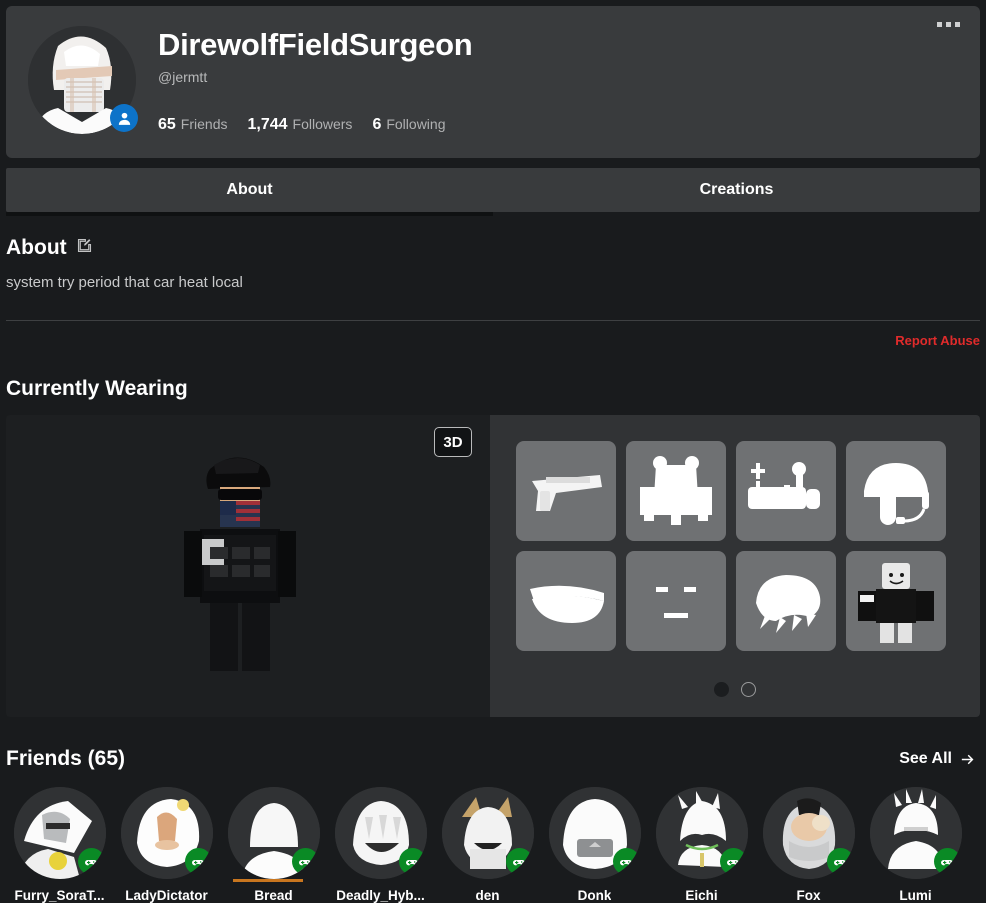 The width and height of the screenshot is (986, 903). Describe the element at coordinates (204, 124) in the screenshot. I see `friends-label: Friends` at that location.